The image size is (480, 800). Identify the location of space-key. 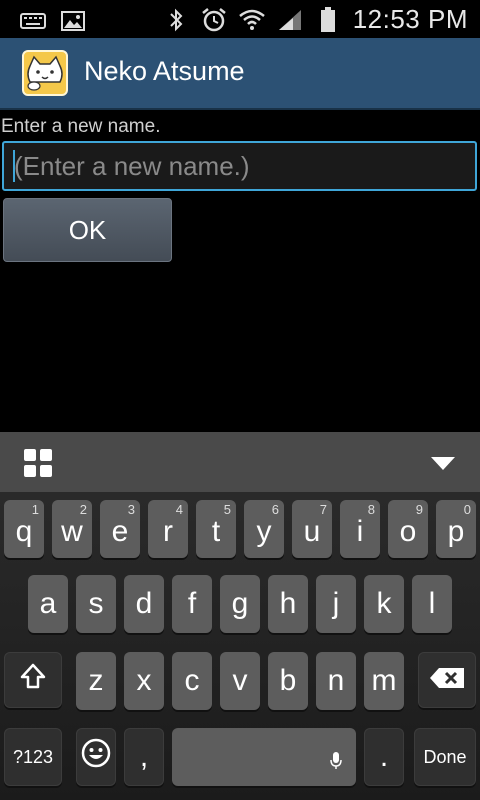
(264, 757).